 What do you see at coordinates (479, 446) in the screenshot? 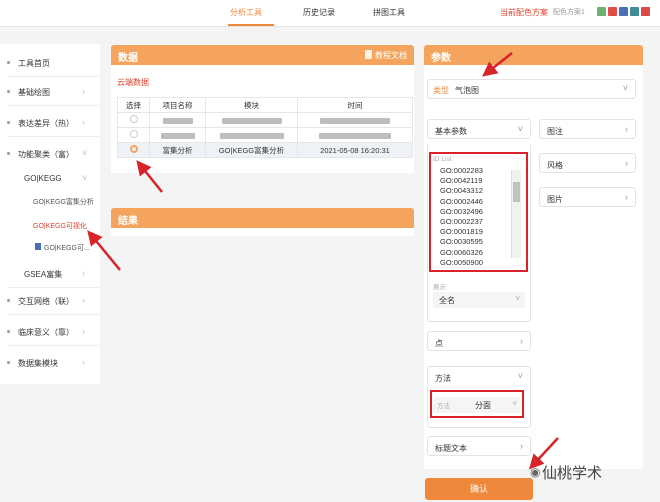
I see `title-text-card: 标题文本 ›` at bounding box center [479, 446].